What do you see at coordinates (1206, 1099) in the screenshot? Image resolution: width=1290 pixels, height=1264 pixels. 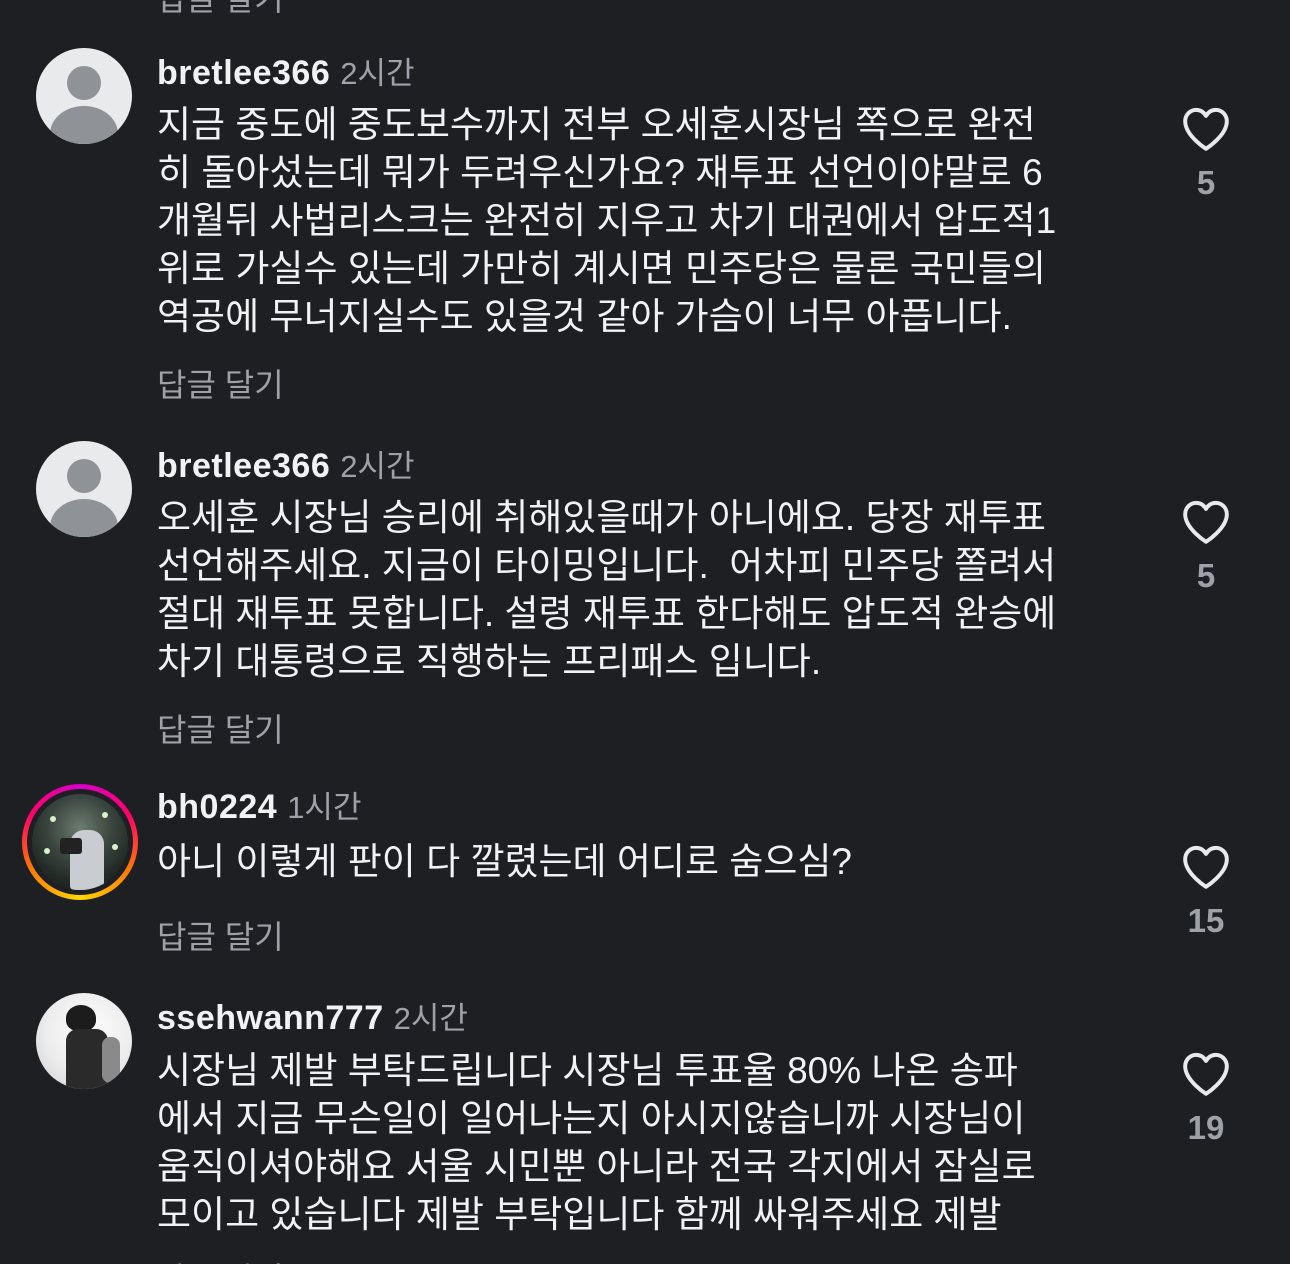 I see `like-control: 19` at bounding box center [1206, 1099].